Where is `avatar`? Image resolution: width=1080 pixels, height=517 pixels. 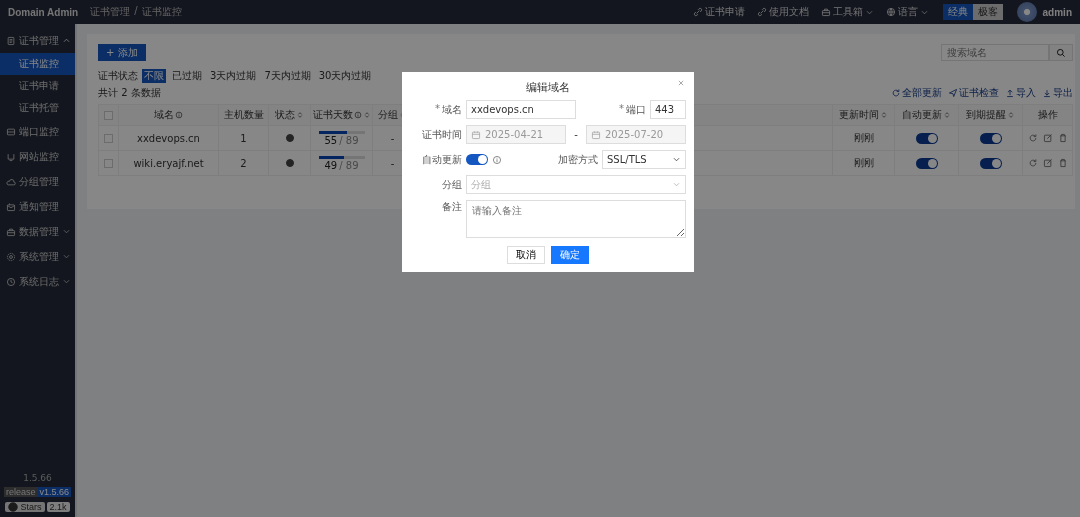
avatar is located at coordinates (1026, 12).